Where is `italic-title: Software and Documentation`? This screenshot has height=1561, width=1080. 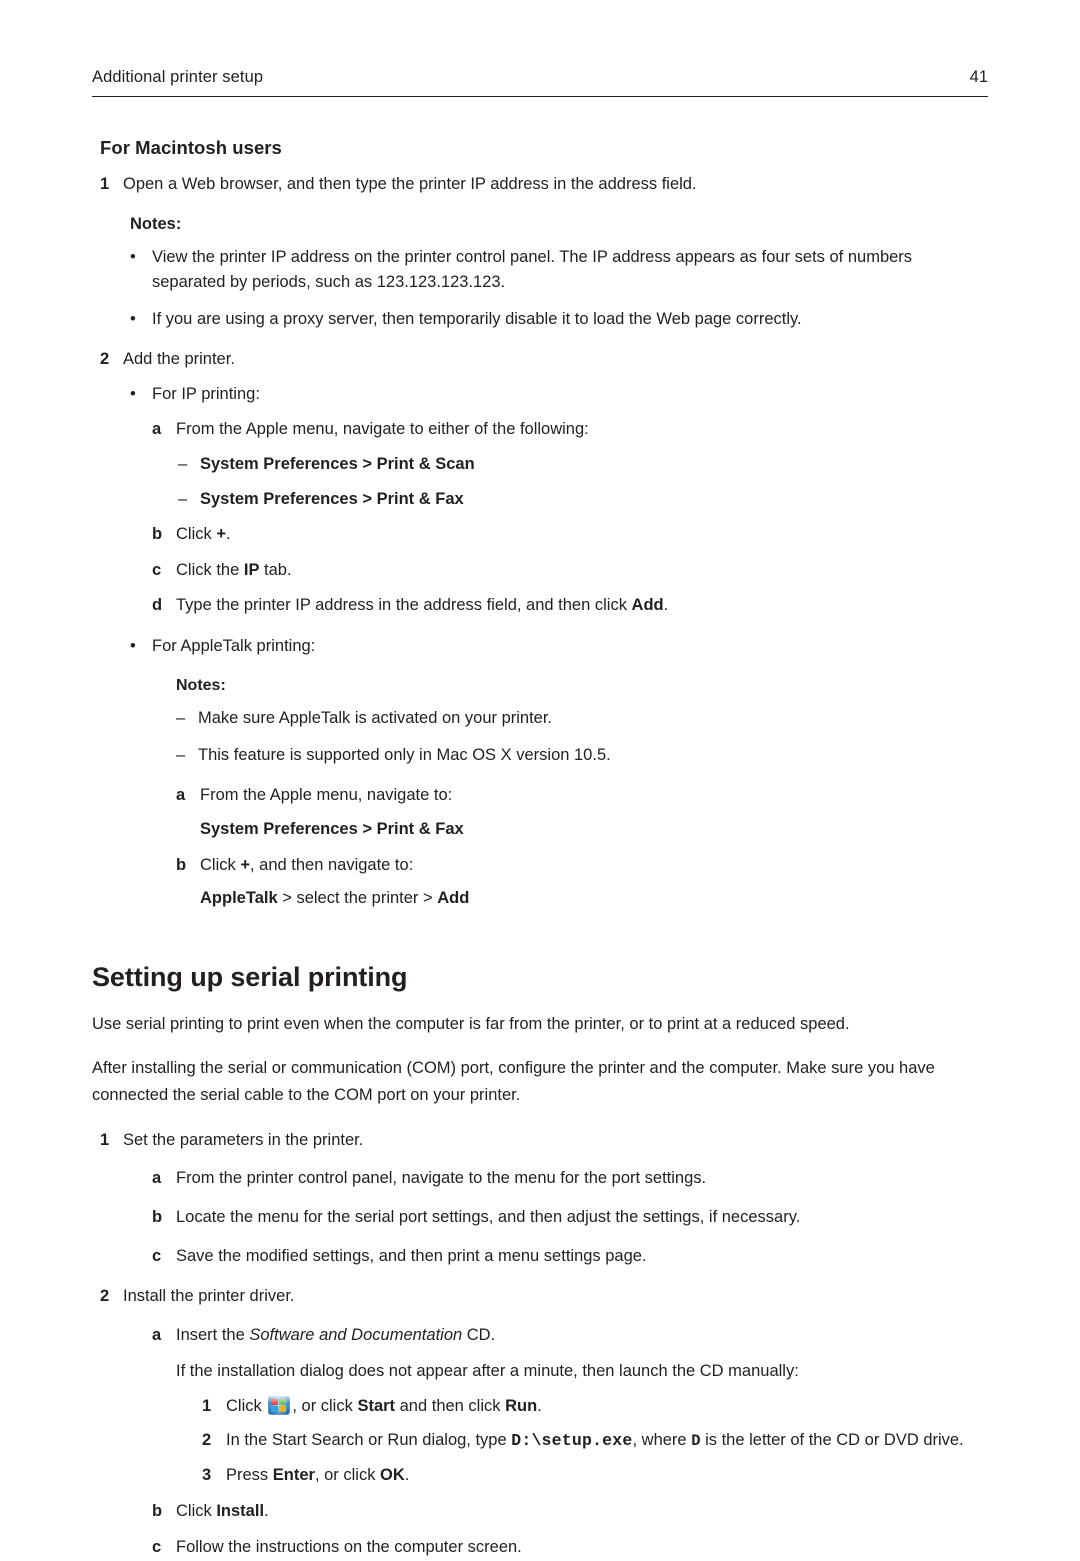 italic-title: Software and Documentation is located at coordinates (356, 1334).